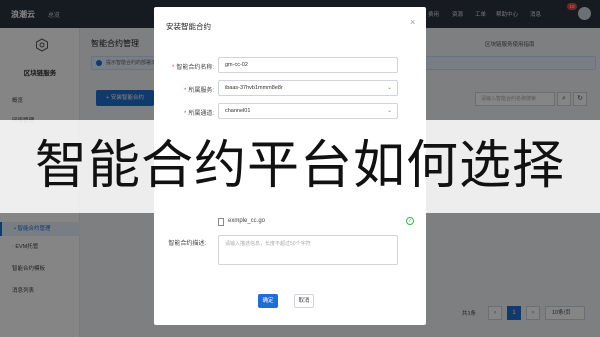  Describe the element at coordinates (308, 250) in the screenshot. I see `description-textarea: 请输入描述信息，长度不超过50个字符` at that location.